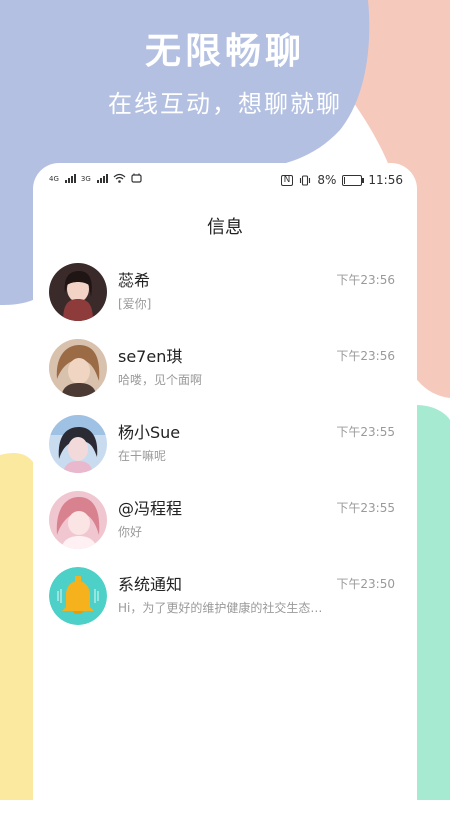 The width and height of the screenshot is (450, 823). Describe the element at coordinates (134, 280) in the screenshot. I see `contact-name: 蕊希` at that location.